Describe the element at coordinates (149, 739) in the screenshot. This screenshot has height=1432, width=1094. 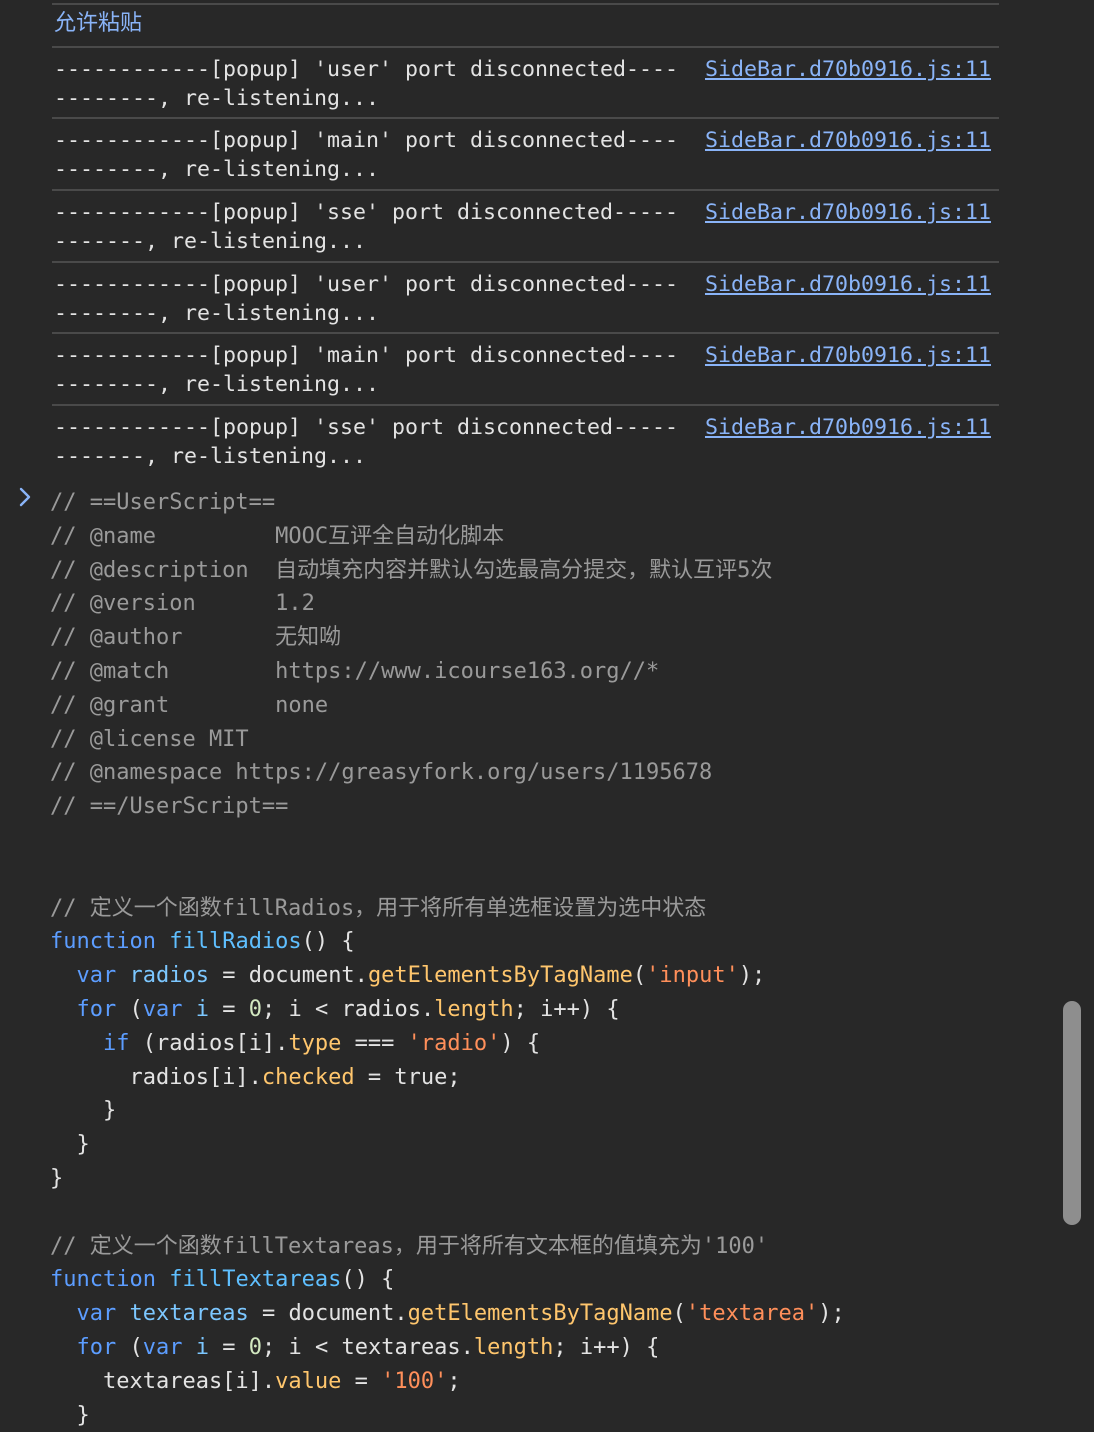
I see `code-token: // @license MIT` at that location.